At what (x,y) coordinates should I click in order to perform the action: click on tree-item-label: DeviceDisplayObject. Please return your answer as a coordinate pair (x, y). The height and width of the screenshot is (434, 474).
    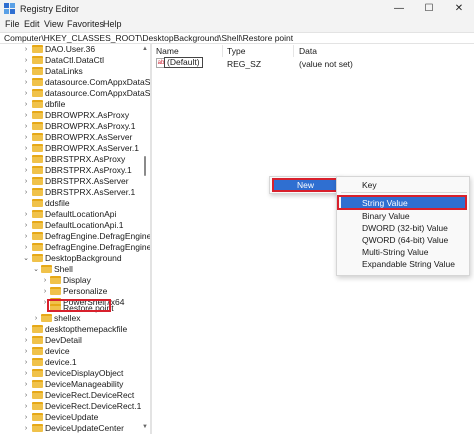
    Looking at the image, I should click on (84, 373).